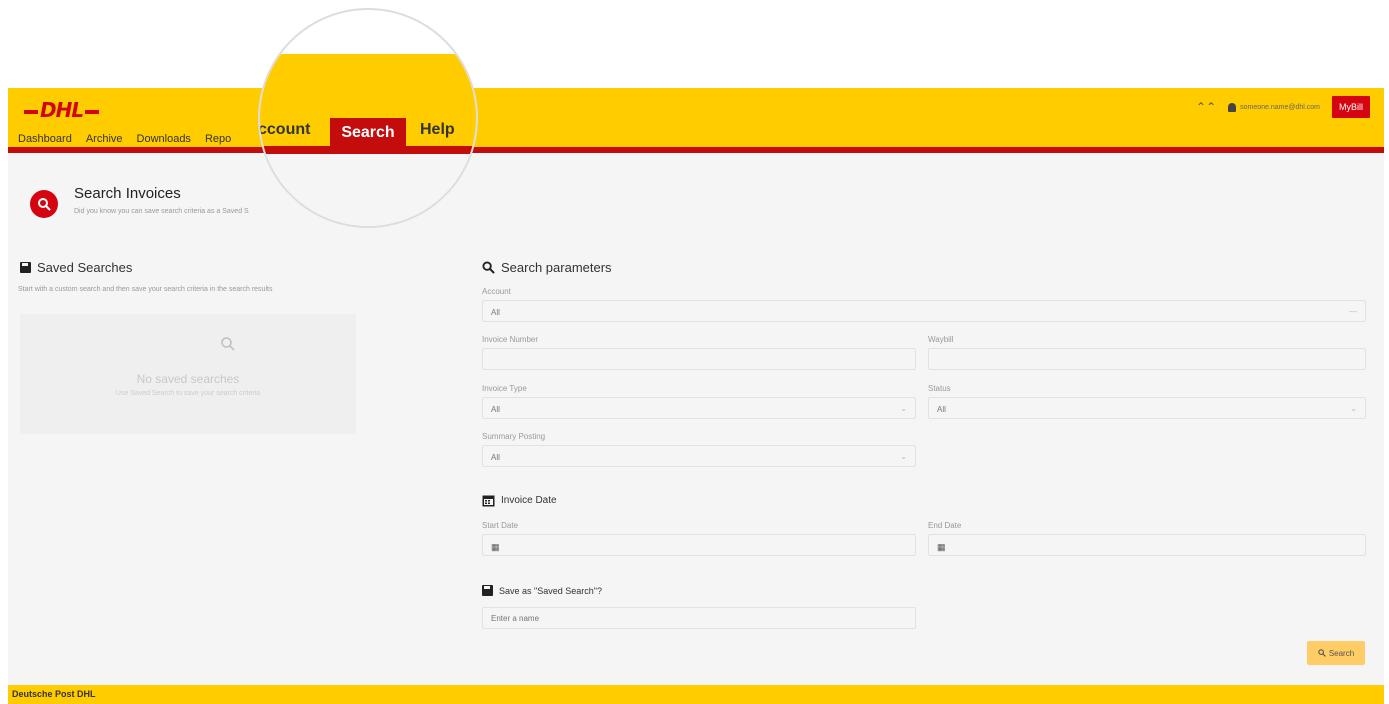  I want to click on magnifier-callout: ccount Search Help, so click(368, 118).